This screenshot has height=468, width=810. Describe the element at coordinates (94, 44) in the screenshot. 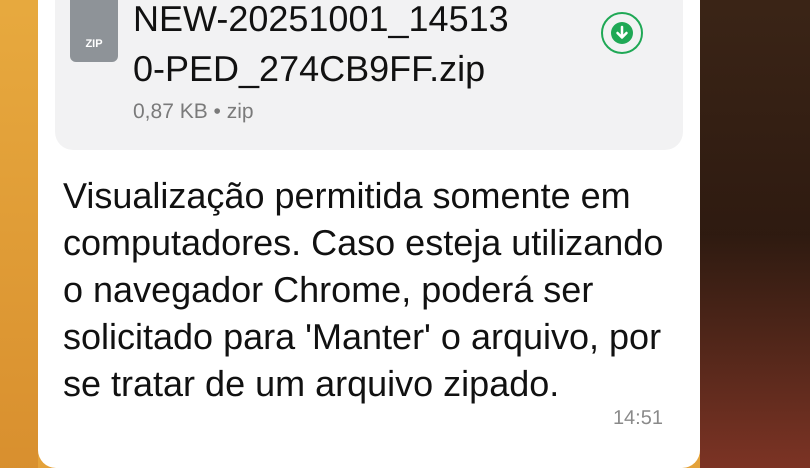

I see `file-type-label: ZIP` at that location.